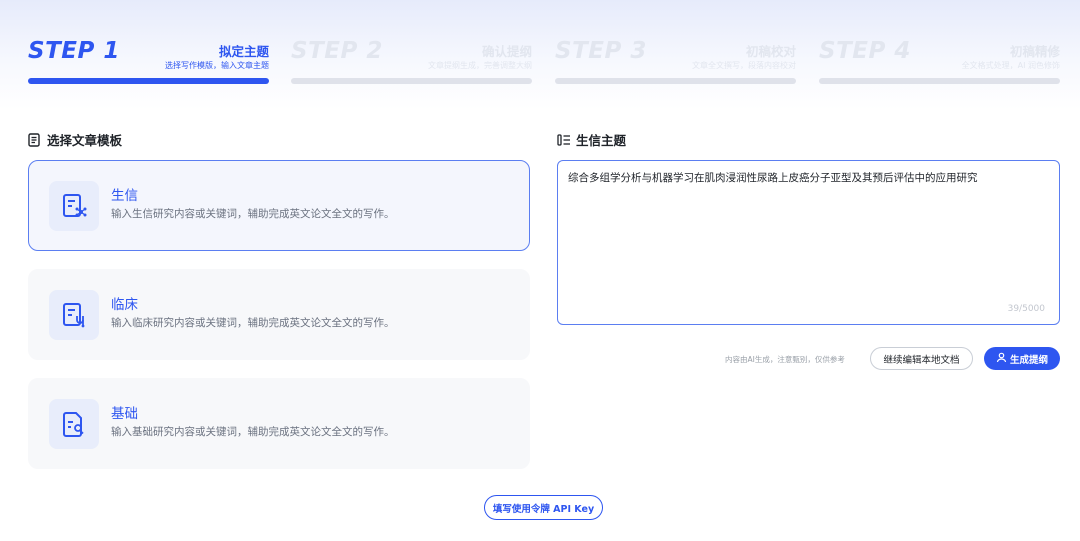 The width and height of the screenshot is (1080, 541). Describe the element at coordinates (124, 414) in the screenshot. I see `card-title: 基础` at that location.